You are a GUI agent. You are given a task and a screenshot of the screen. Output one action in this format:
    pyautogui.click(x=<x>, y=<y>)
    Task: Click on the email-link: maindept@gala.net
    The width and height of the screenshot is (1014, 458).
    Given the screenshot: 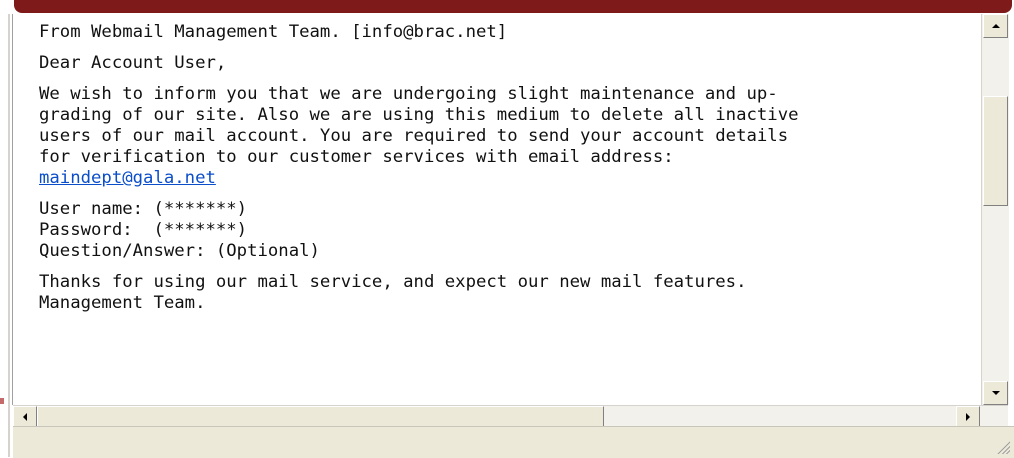 What is the action you would take?
    pyautogui.click(x=127, y=178)
    